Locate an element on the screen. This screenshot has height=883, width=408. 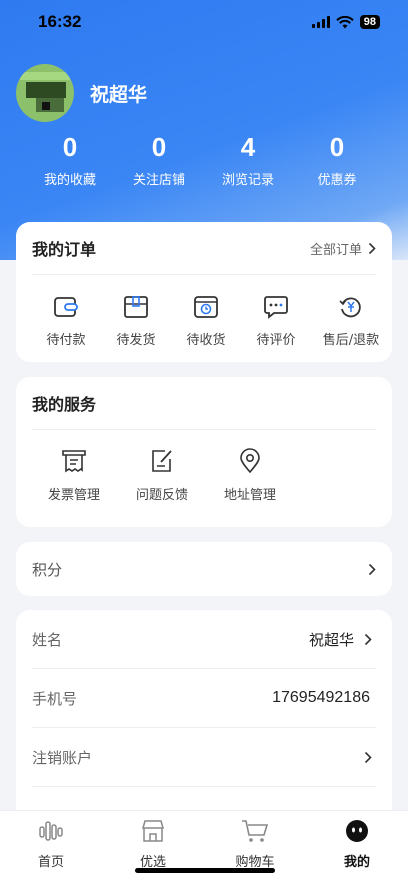
status-time: 16:32 is located at coordinates (60, 21).